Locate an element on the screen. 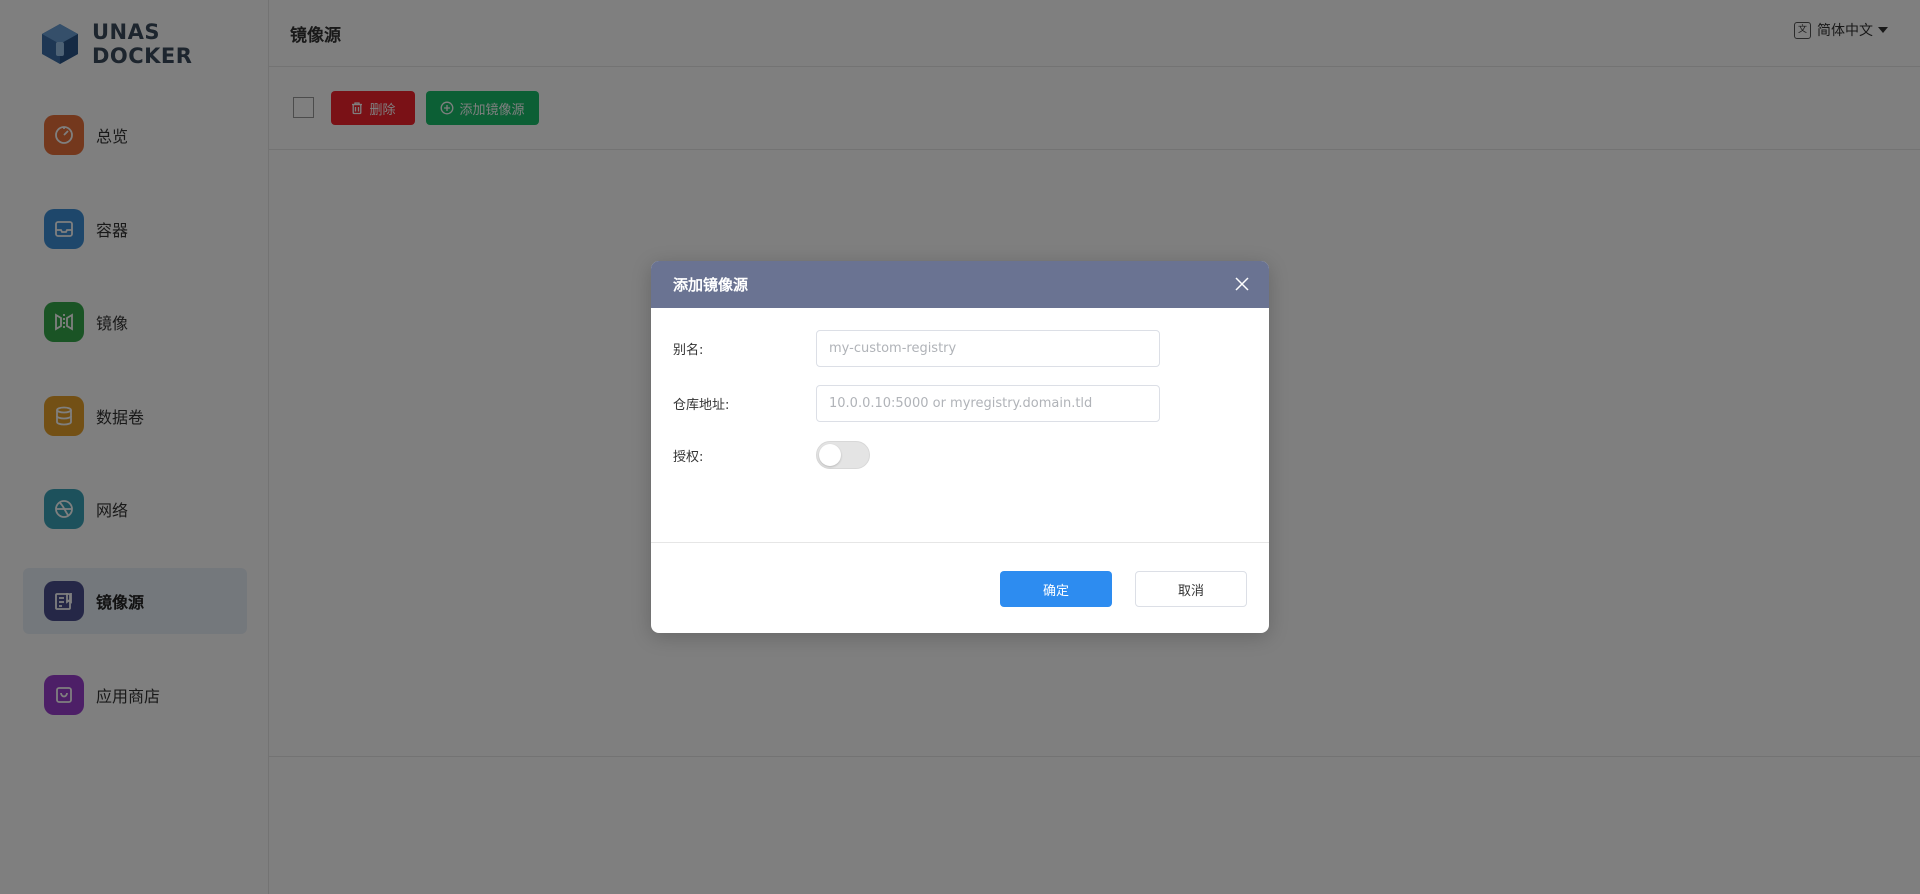 The image size is (1920, 894). confirm-button: 确定 is located at coordinates (1056, 589).